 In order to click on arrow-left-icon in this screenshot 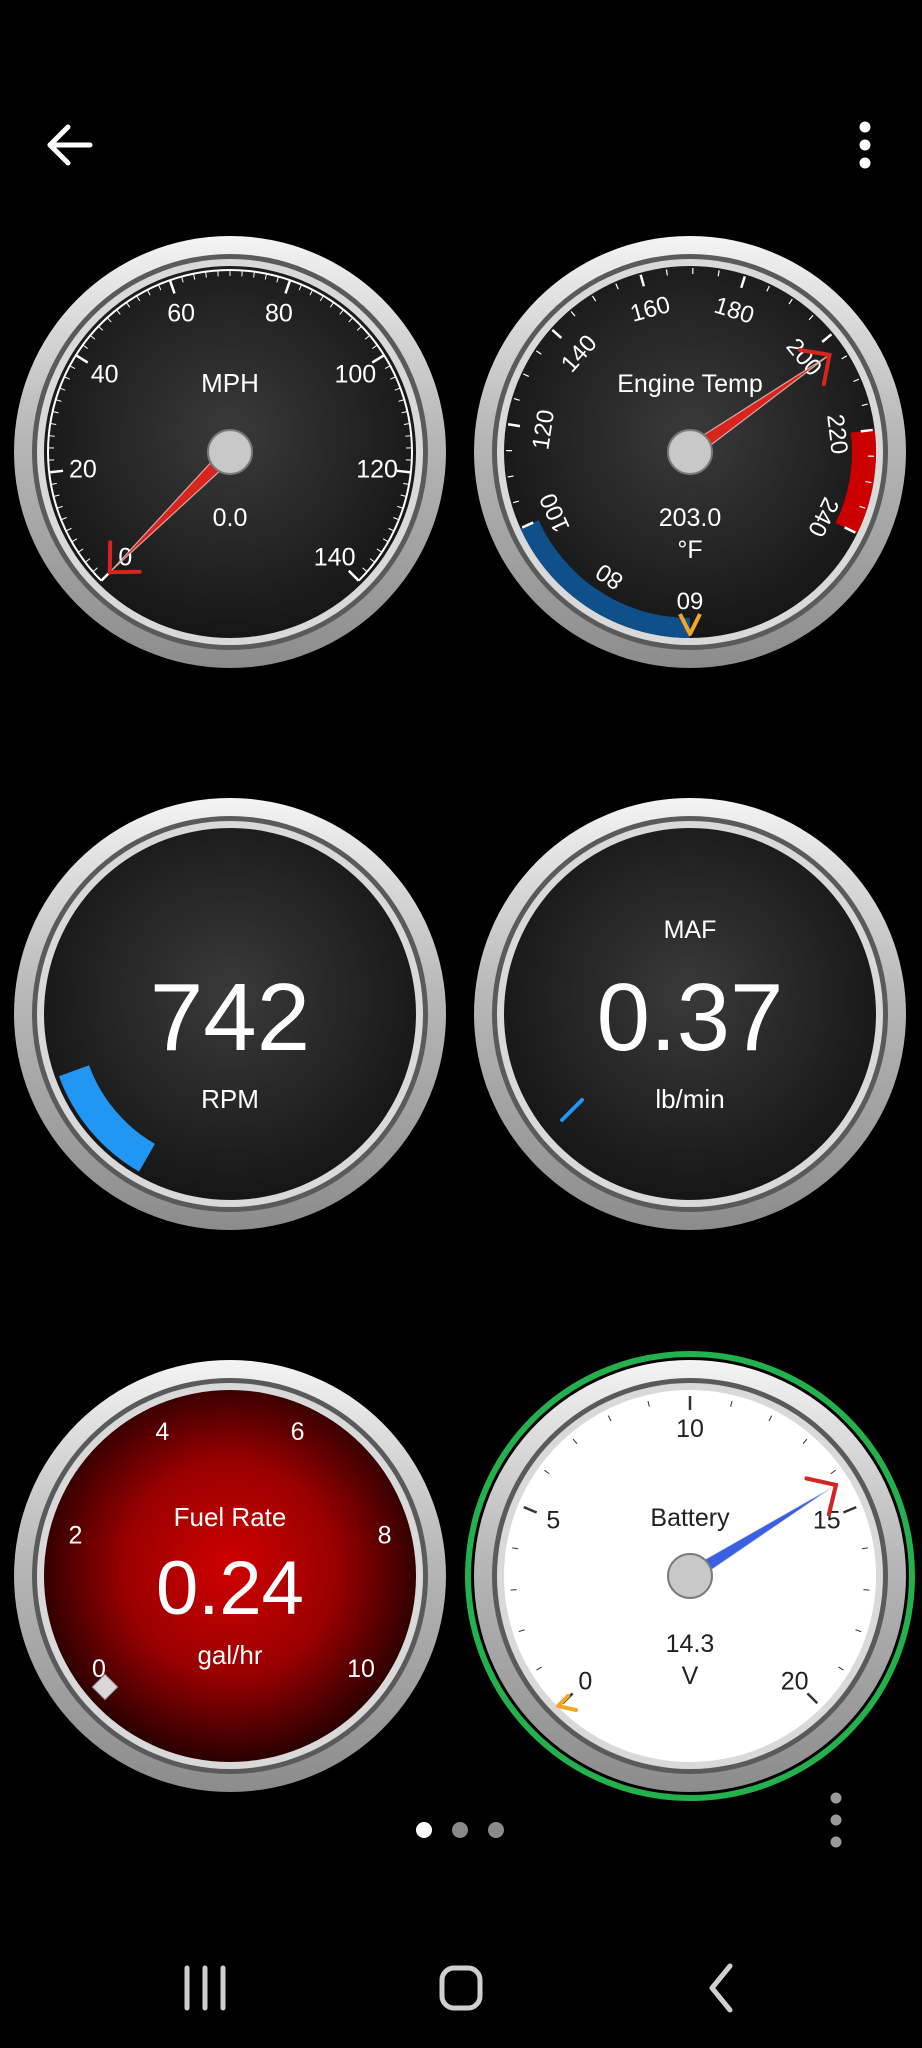, I will do `click(70, 145)`.